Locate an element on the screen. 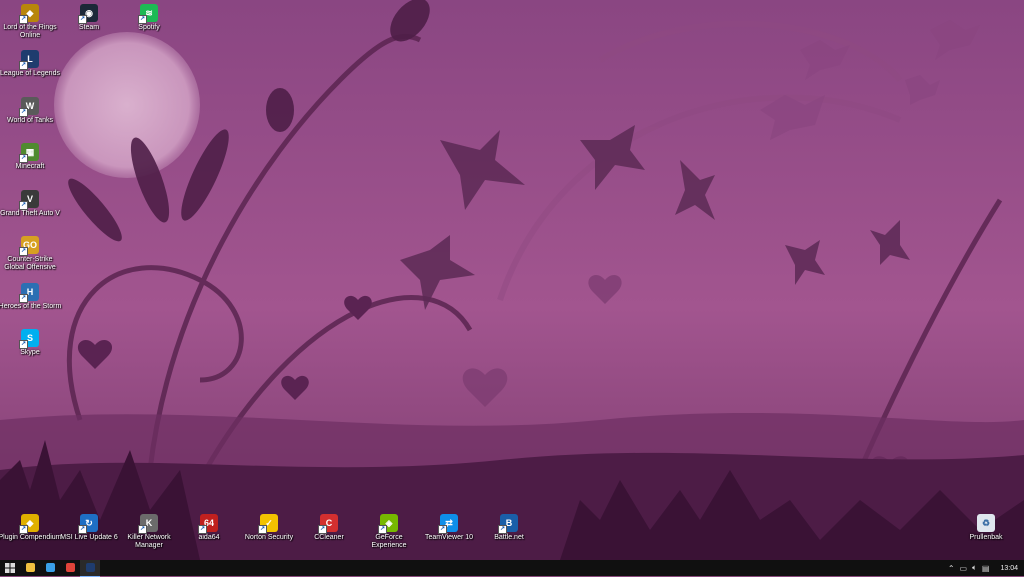 The width and height of the screenshot is (1024, 577). shortcut-label: League of Legends is located at coordinates (30, 73).